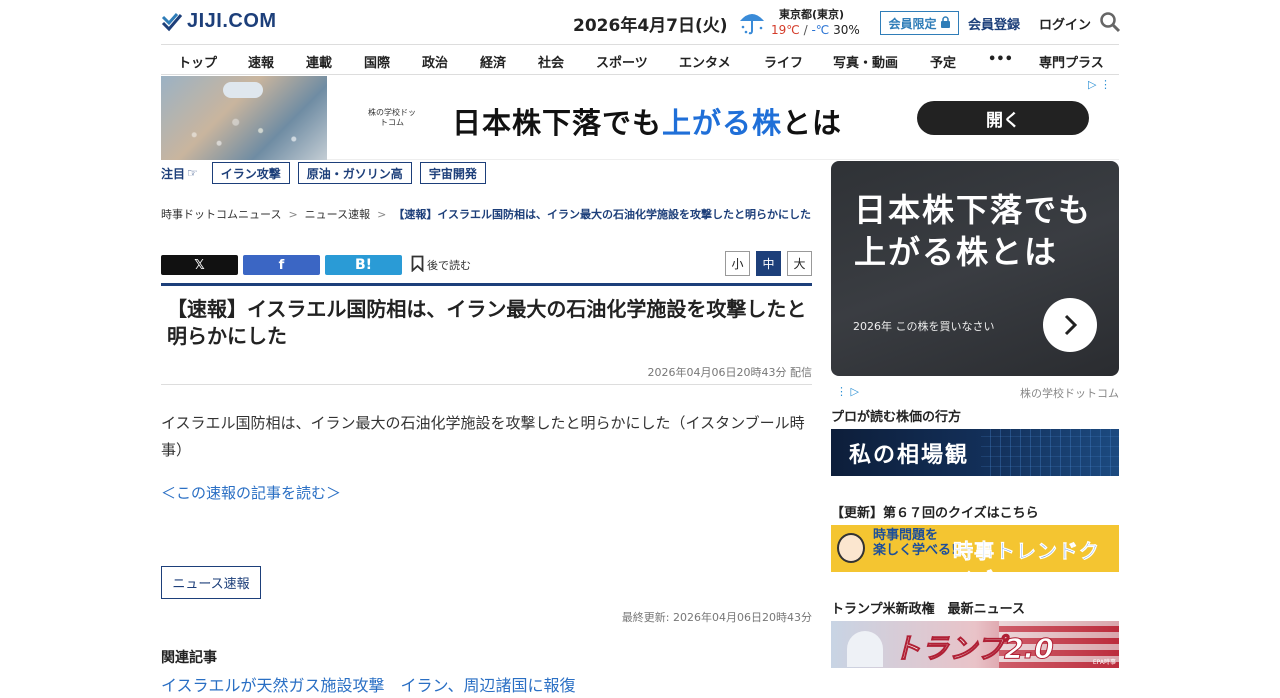 The height and width of the screenshot is (698, 1280). I want to click on section-heading-market: プロが読む株価の行方, so click(896, 417).